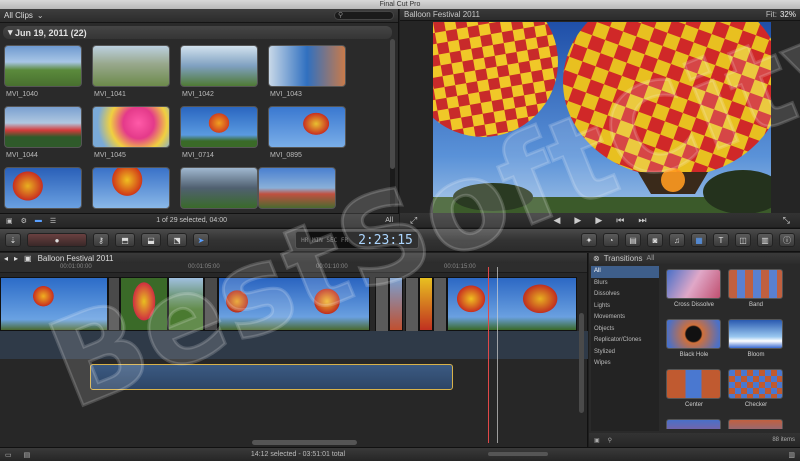 The width and height of the screenshot is (800, 461). What do you see at coordinates (101, 240) in the screenshot?
I see `keyword-button: ⚷` at bounding box center [101, 240].